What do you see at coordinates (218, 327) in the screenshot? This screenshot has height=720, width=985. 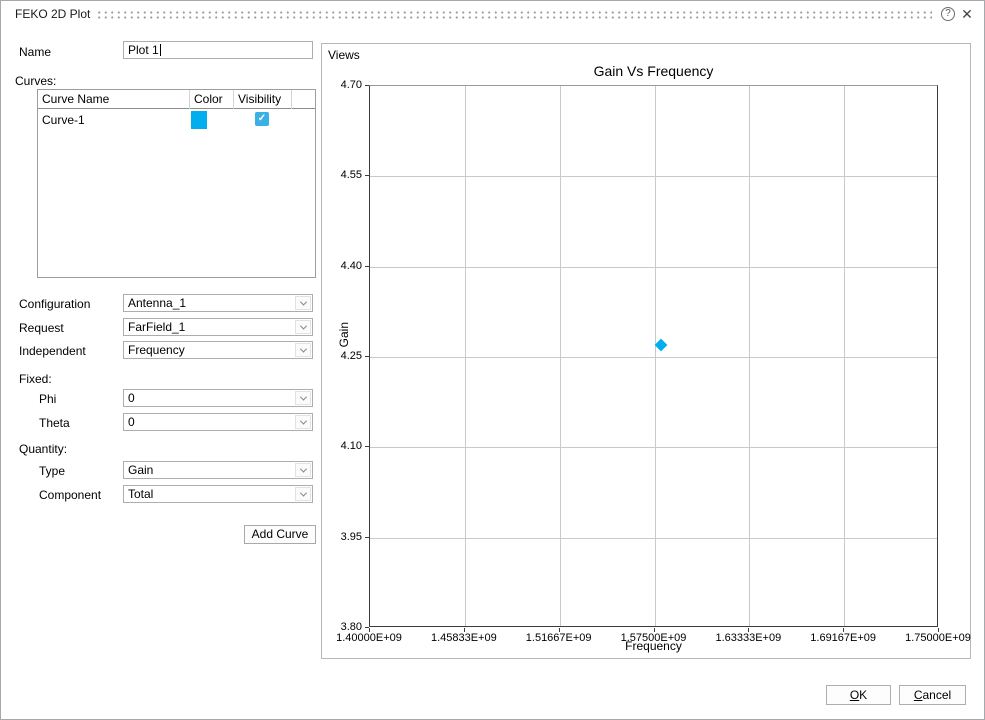 I see `request-select: FarField_1` at bounding box center [218, 327].